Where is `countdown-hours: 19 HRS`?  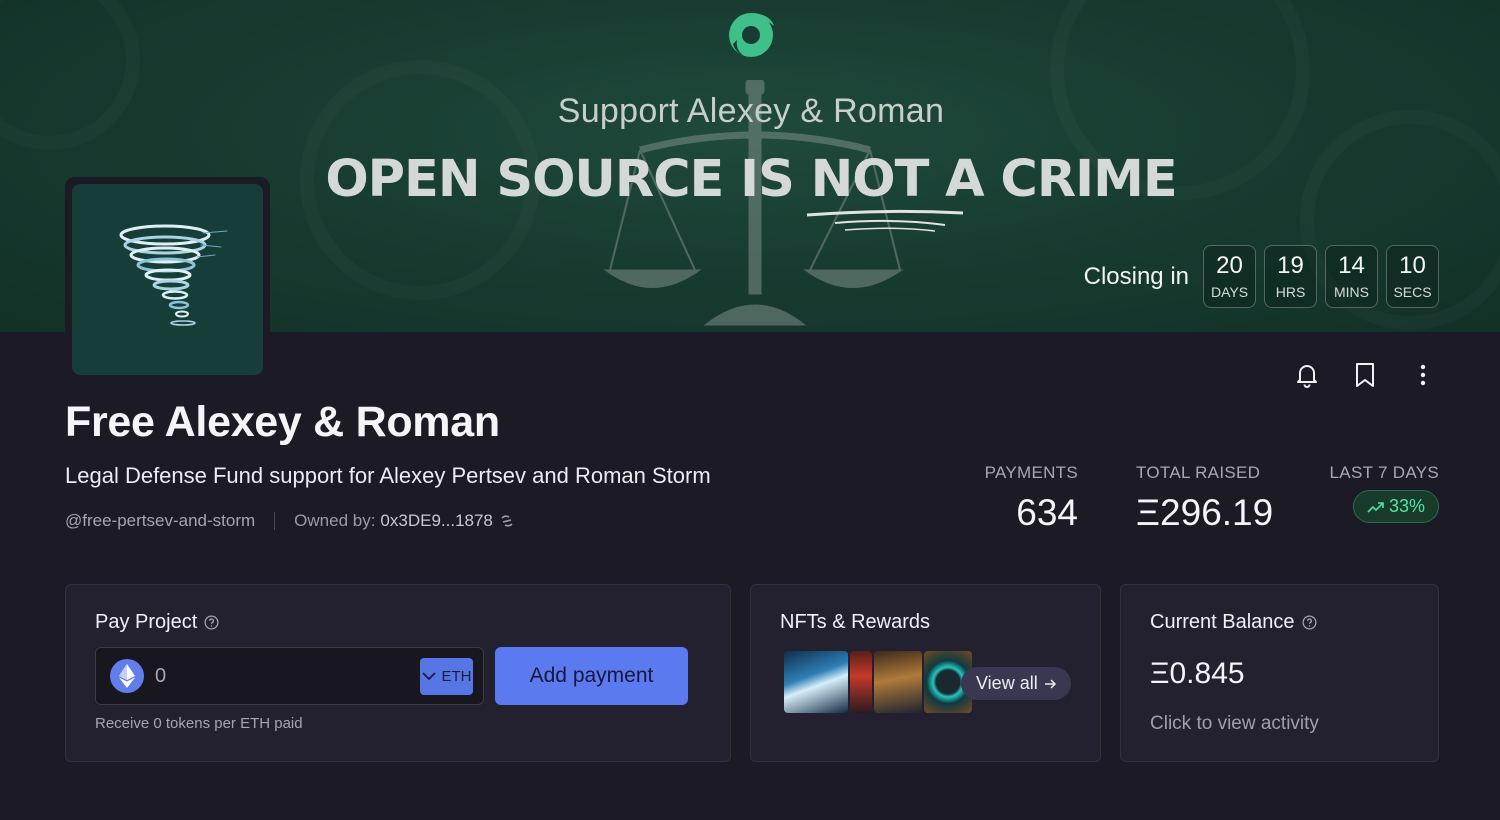
countdown-hours: 19 HRS is located at coordinates (1290, 276).